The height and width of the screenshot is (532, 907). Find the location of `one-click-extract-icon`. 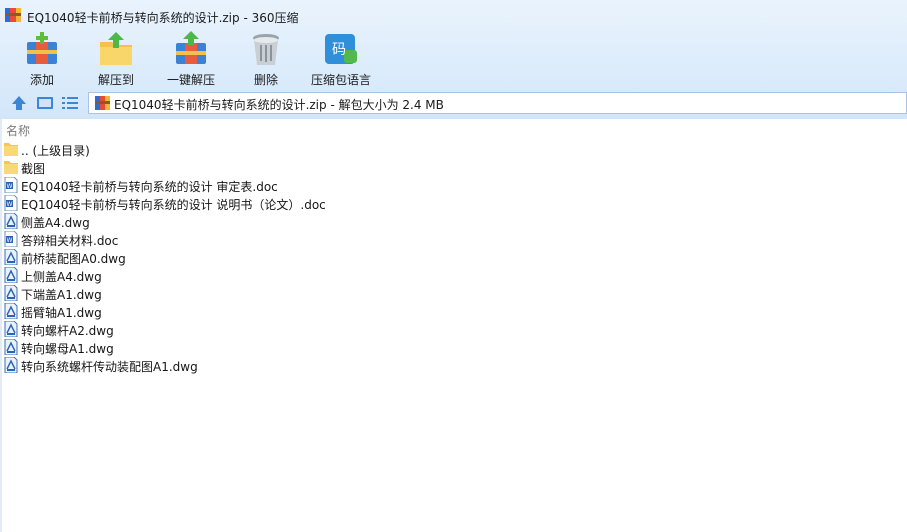

one-click-extract-icon is located at coordinates (191, 47).